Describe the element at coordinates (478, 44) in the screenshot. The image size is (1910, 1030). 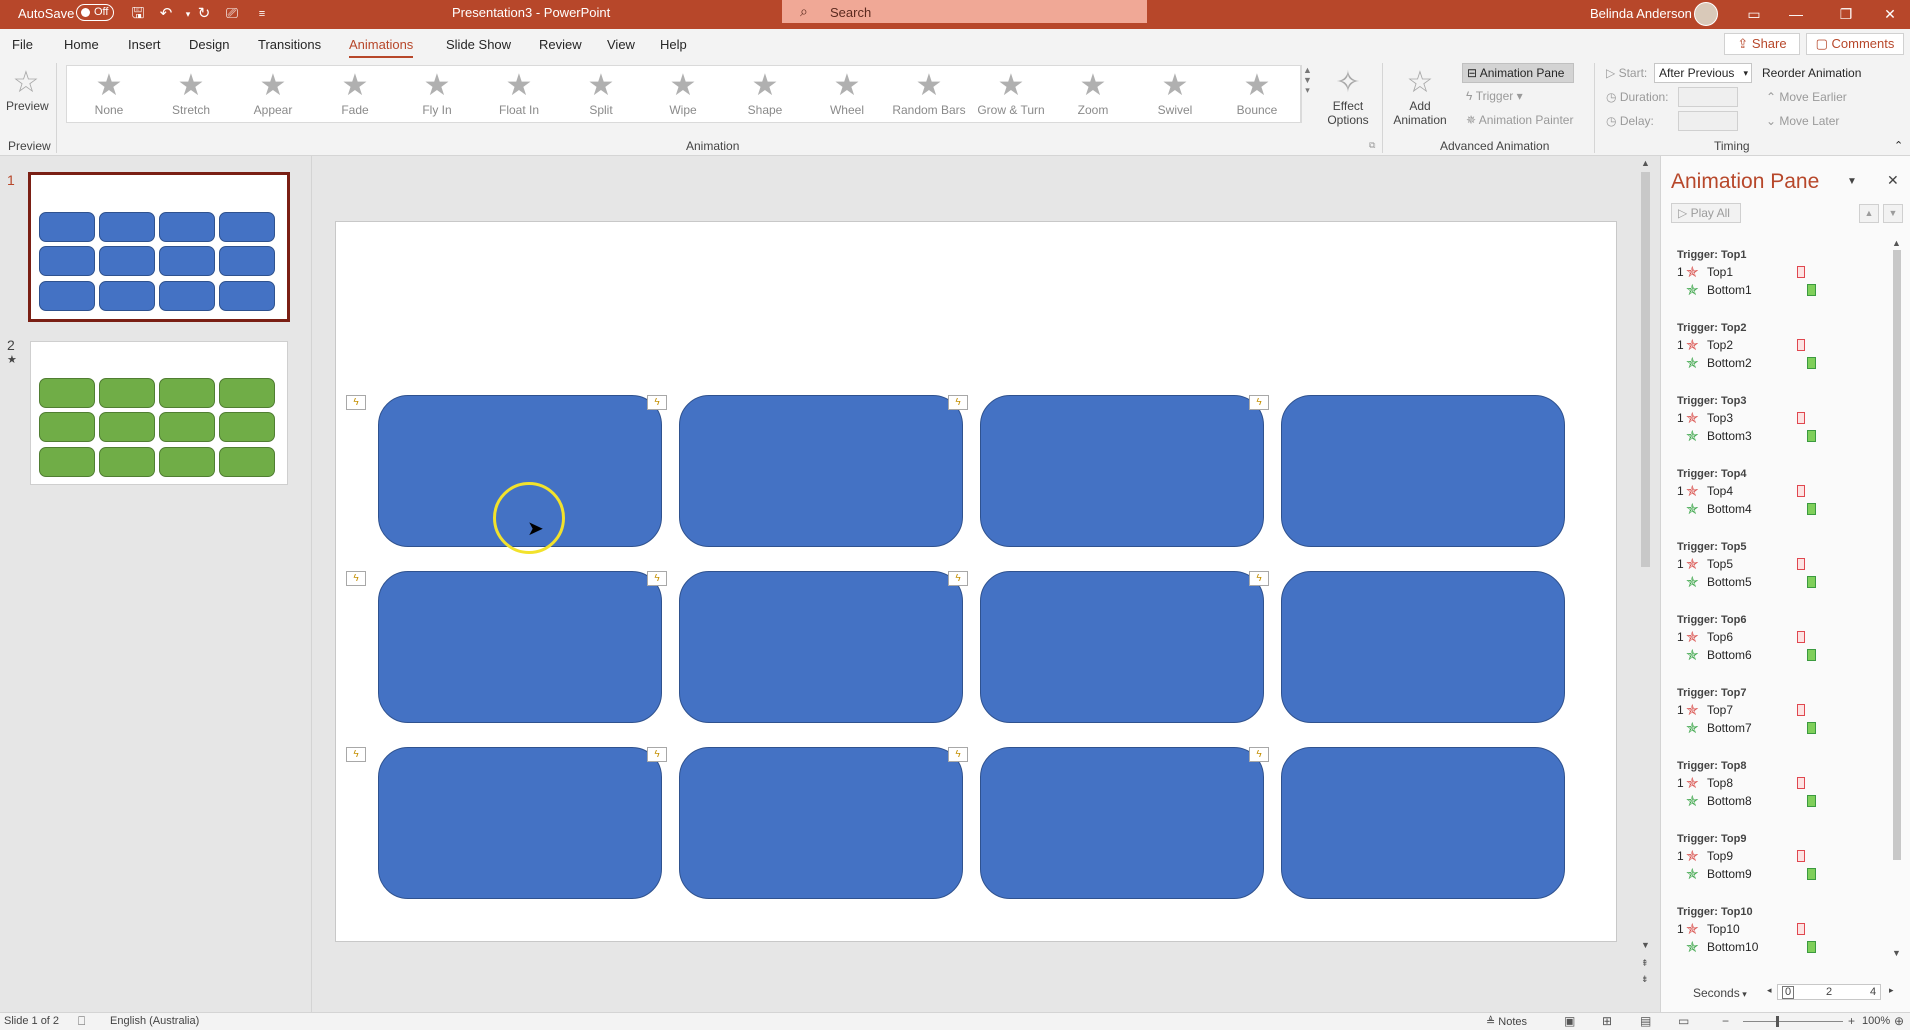
I see `tab-slide-show: Slide Show` at that location.